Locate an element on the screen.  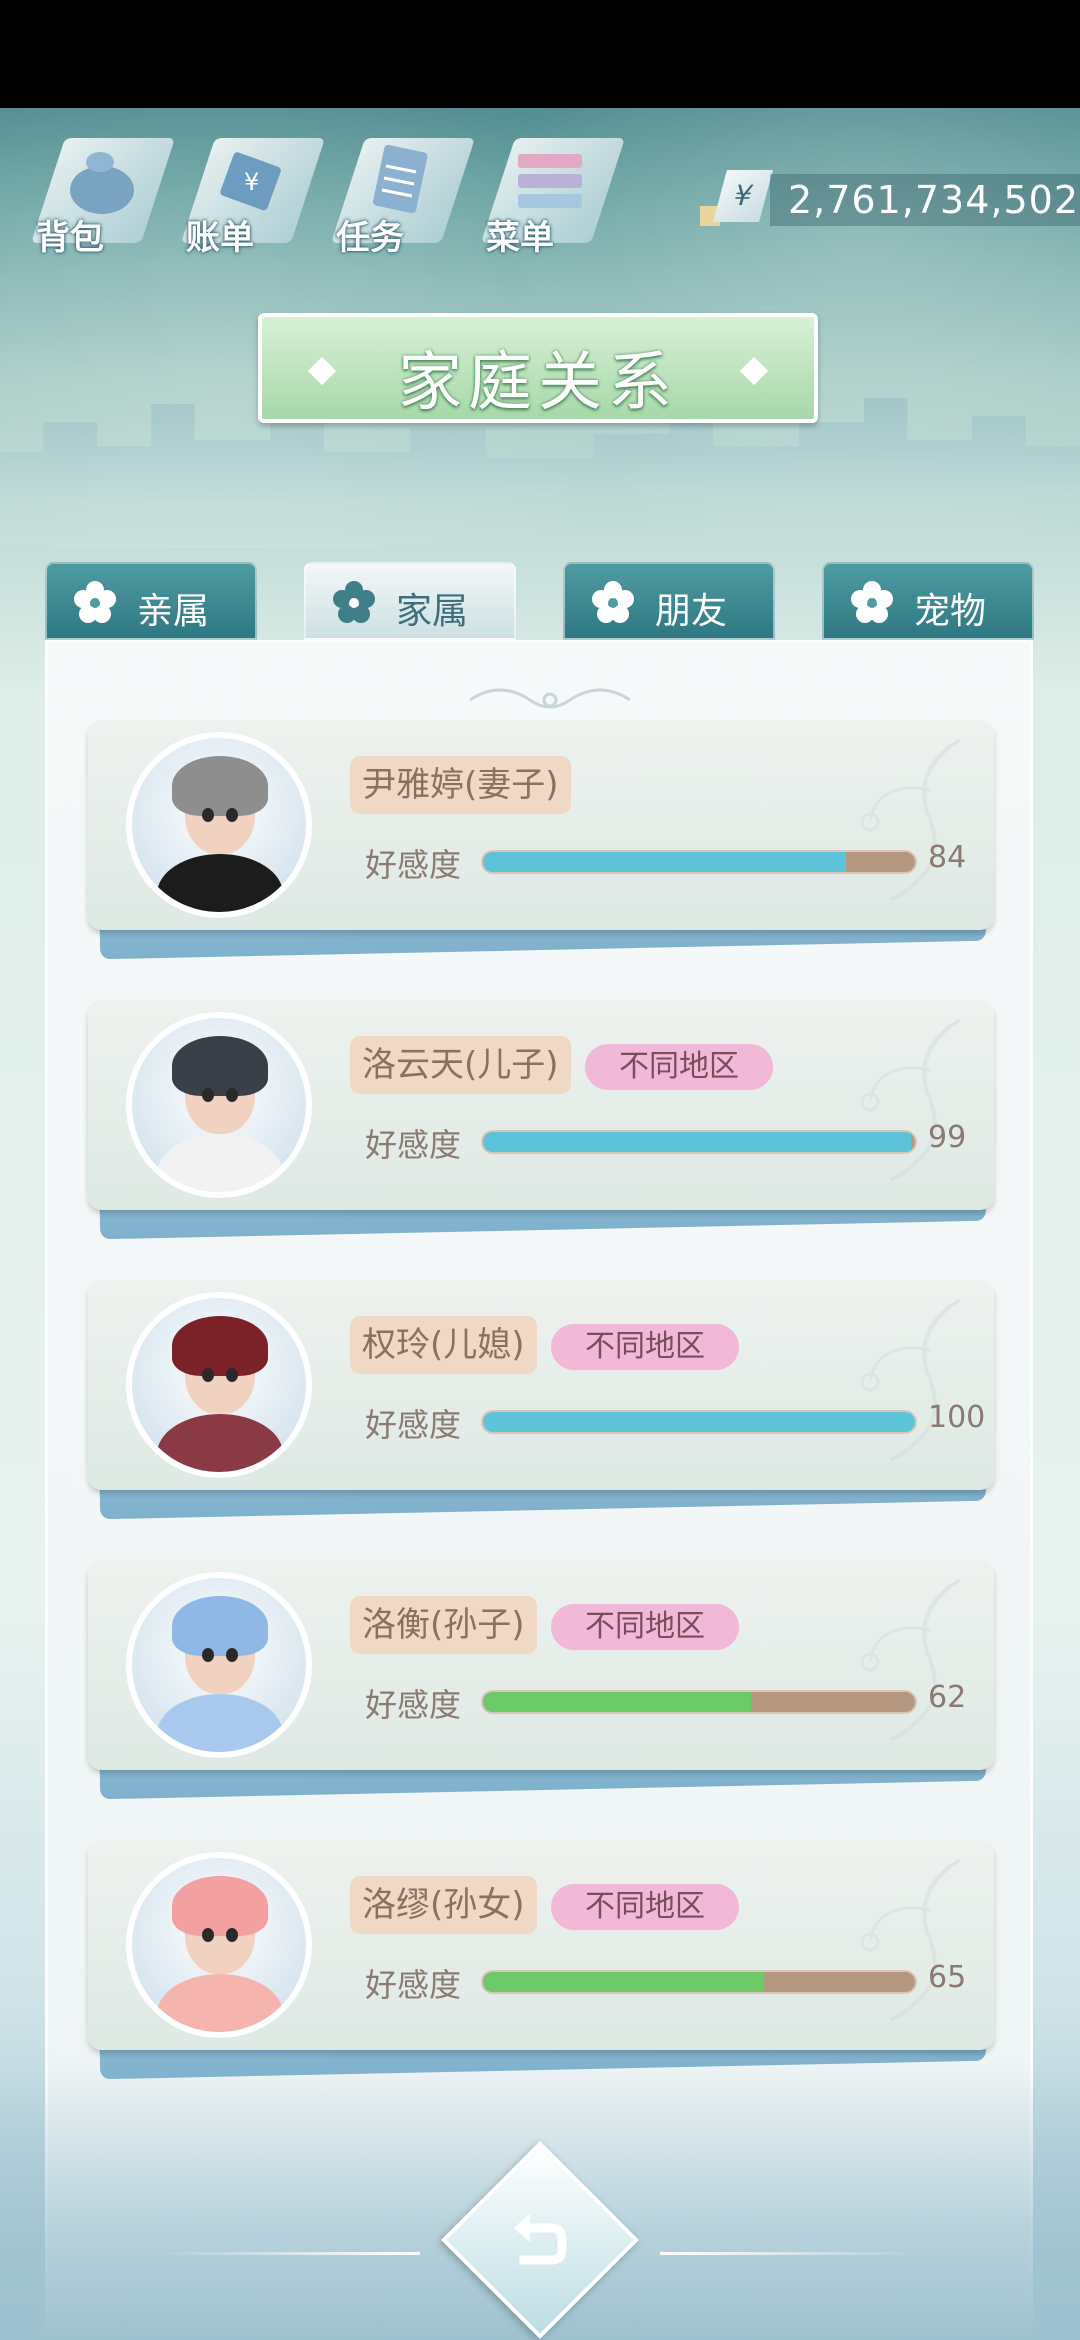
tab-label: 亲属 is located at coordinates (173, 611).